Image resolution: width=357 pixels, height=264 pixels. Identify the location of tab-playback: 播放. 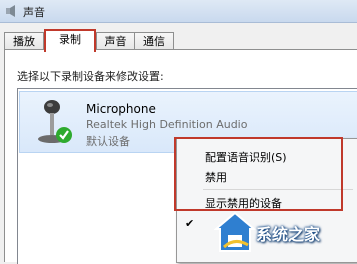
(24, 41).